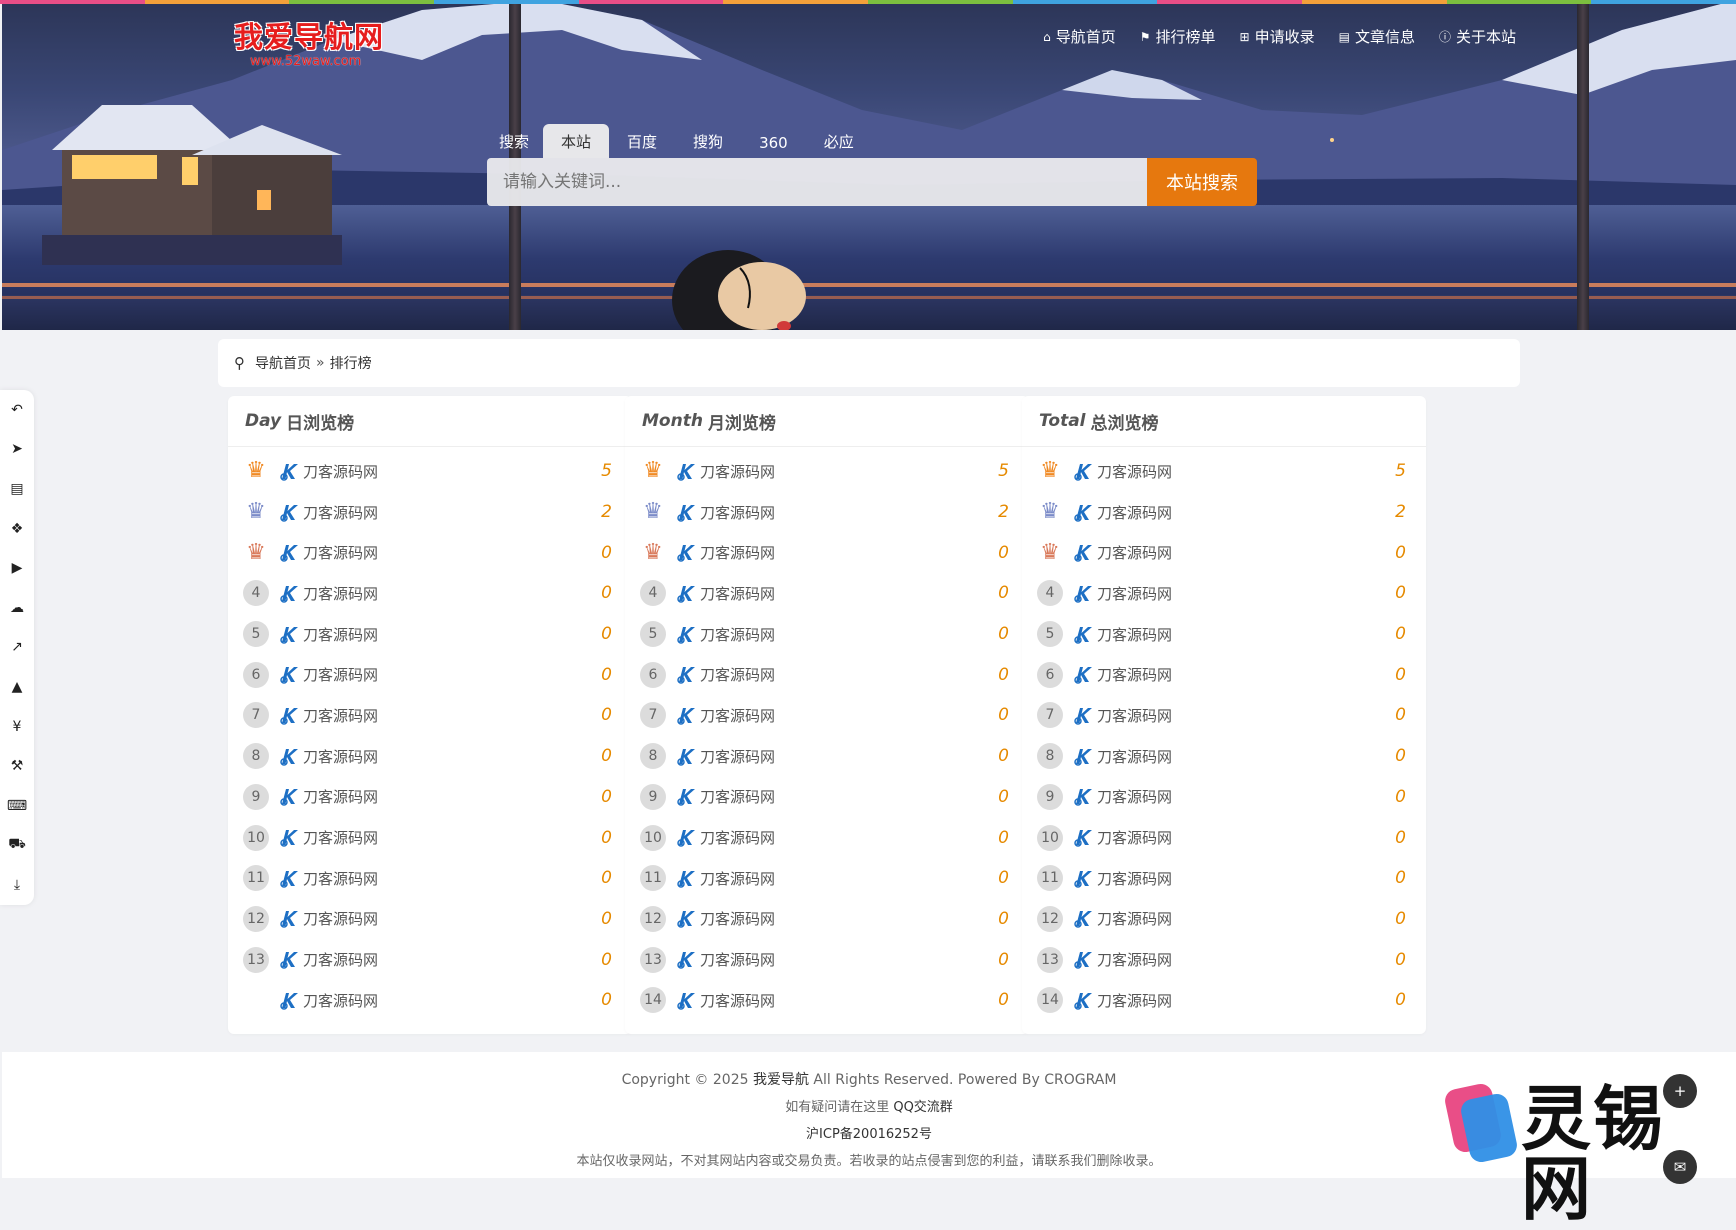 The image size is (1736, 1230). Describe the element at coordinates (1477, 36) in the screenshot. I see `nav-about: ⓘ 关于本站` at that location.